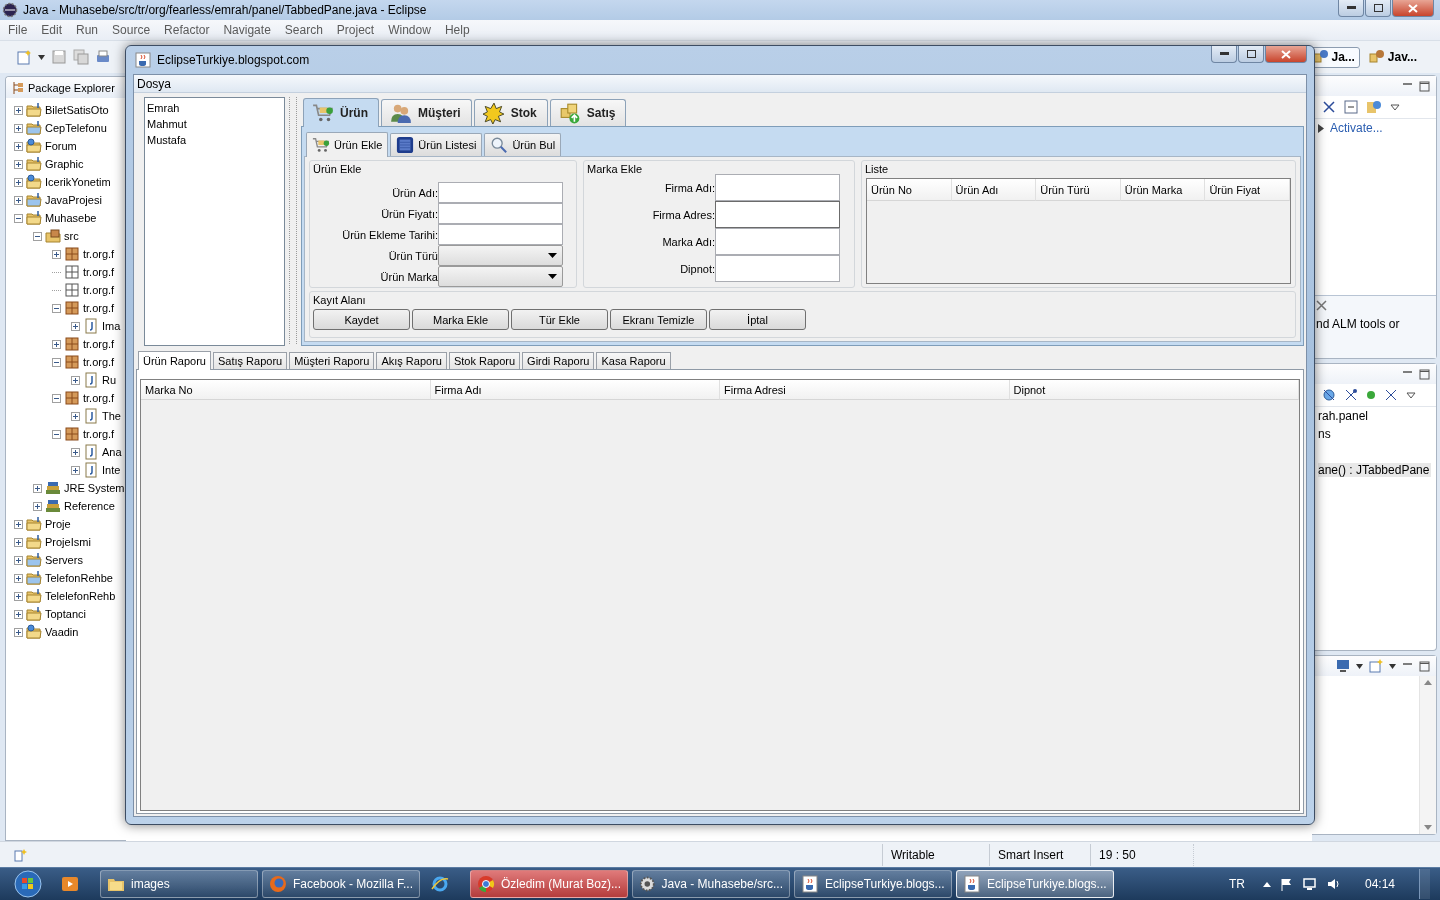 The image size is (1440, 900). I want to click on tab: Satış, so click(588, 112).